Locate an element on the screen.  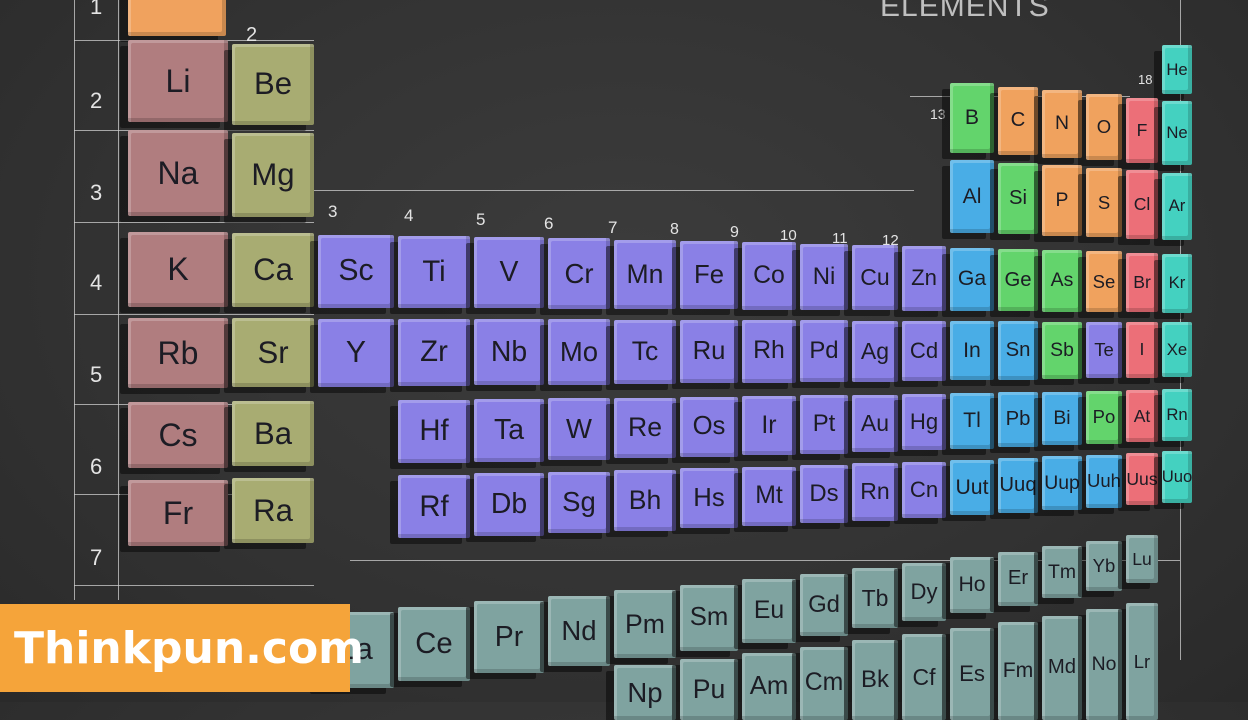
period-label-2: 2 is located at coordinates (96, 100).